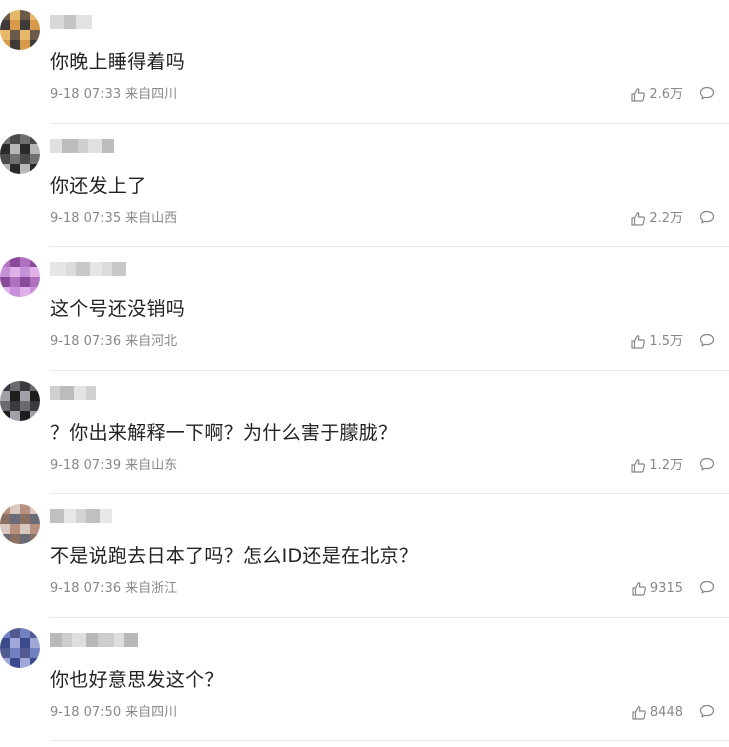 Image resolution: width=729 pixels, height=747 pixels. Describe the element at coordinates (98, 185) in the screenshot. I see `comment-text: 你还发上了` at that location.